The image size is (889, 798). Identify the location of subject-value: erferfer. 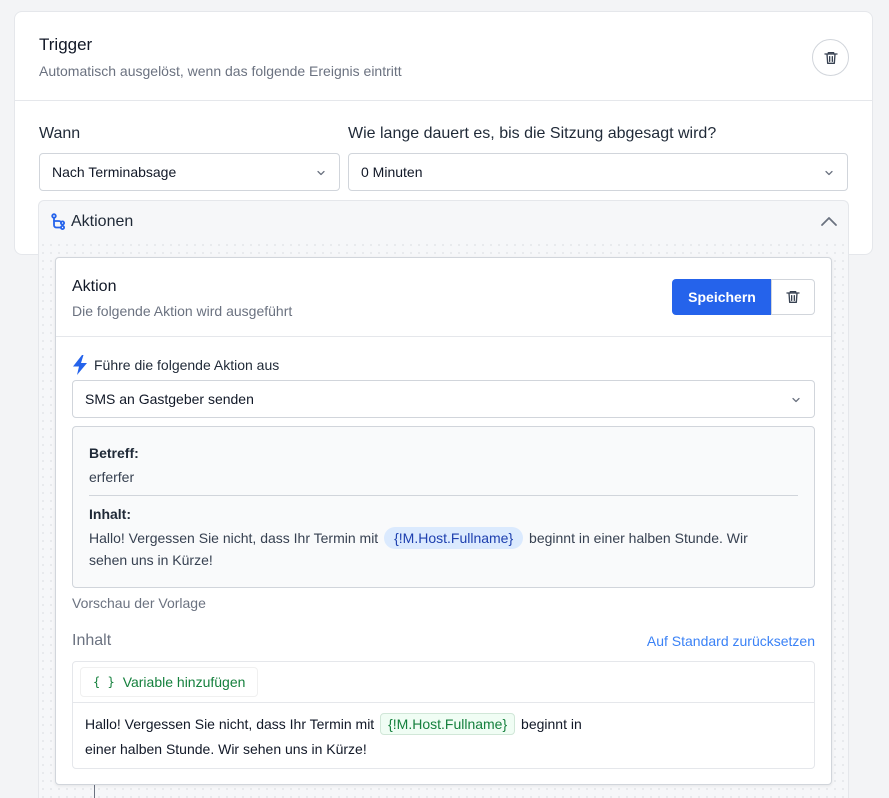
(112, 477).